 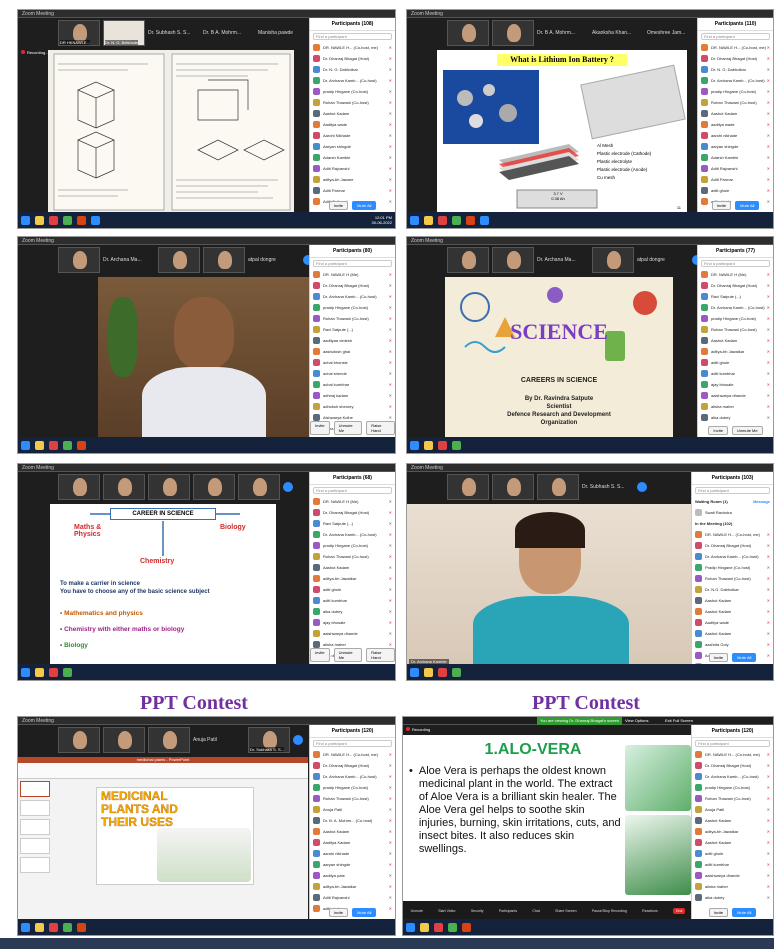 What do you see at coordinates (747, 430) in the screenshot?
I see `unmute-me-button: Unmute Me` at bounding box center [747, 430].